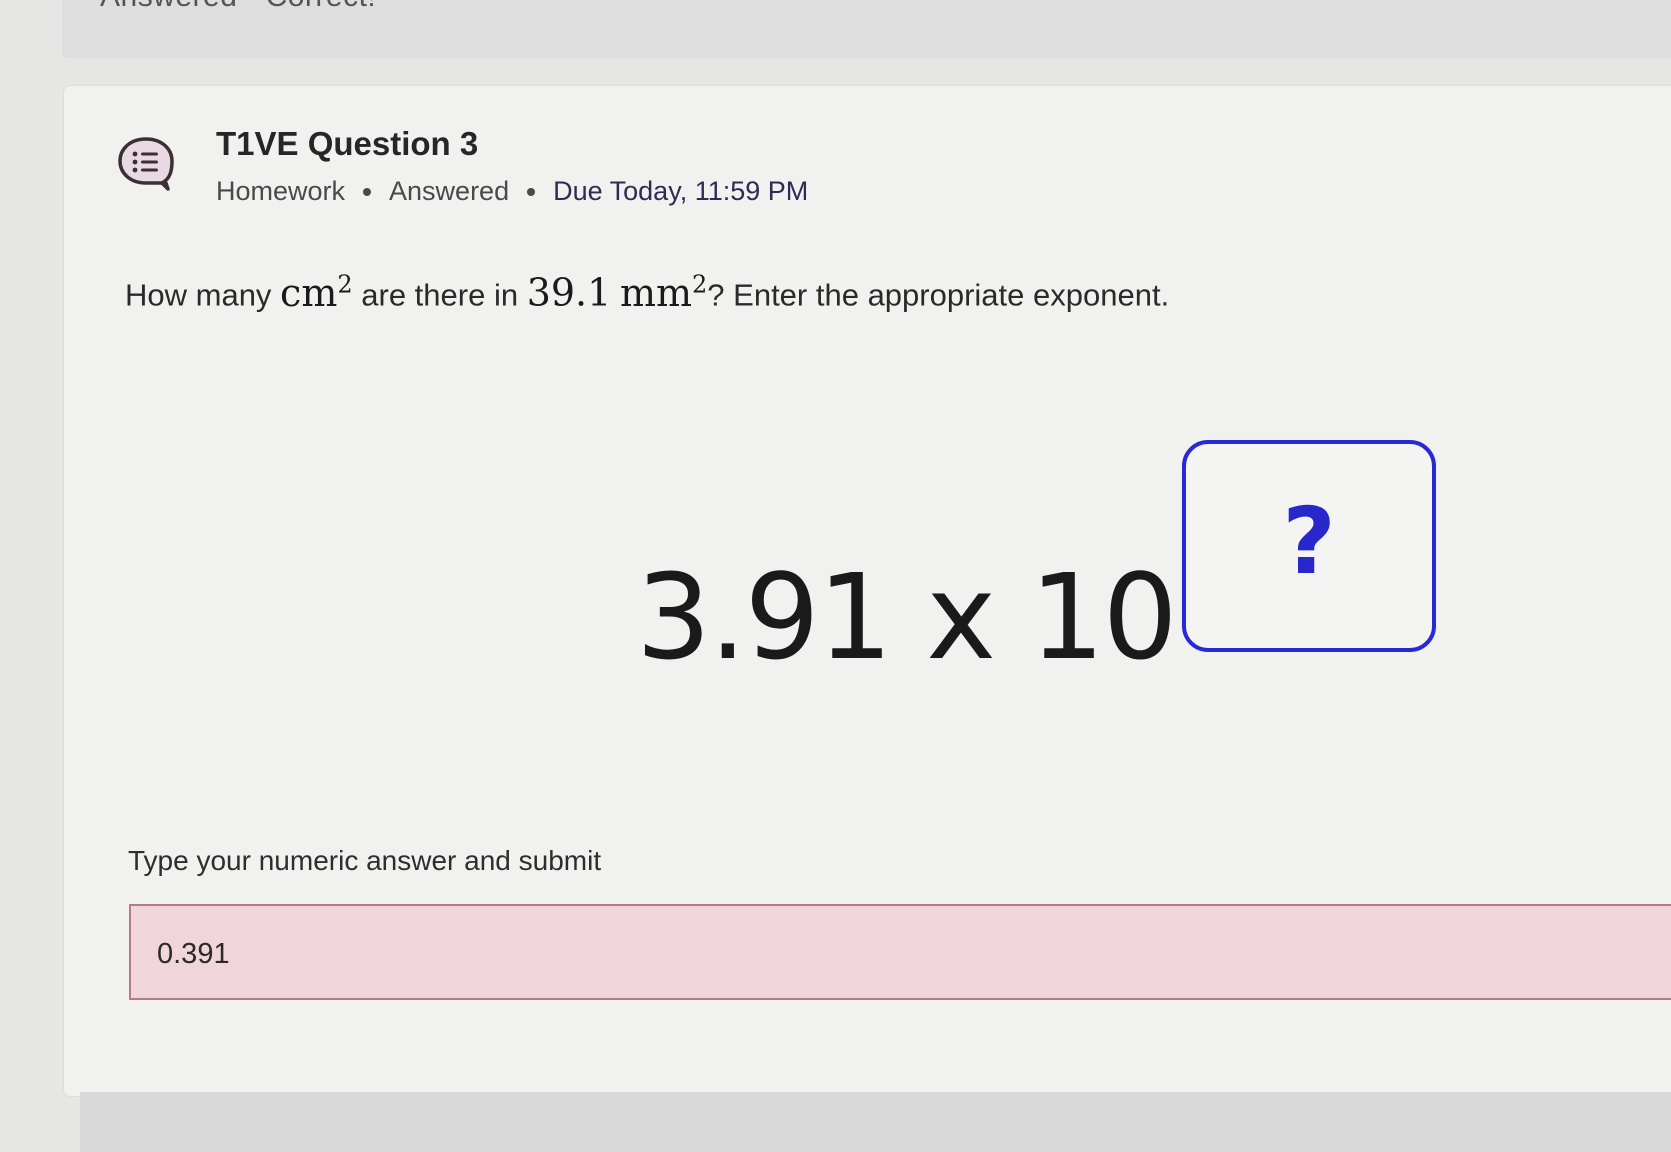 This screenshot has width=1671, height=1152. What do you see at coordinates (146, 164) in the screenshot?
I see `question-list-icon` at bounding box center [146, 164].